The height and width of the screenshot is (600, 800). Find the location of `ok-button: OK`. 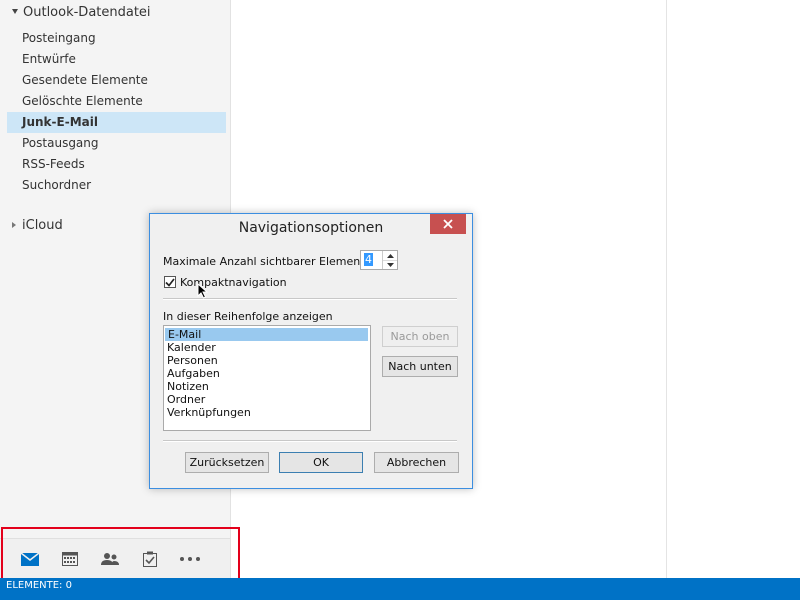

ok-button: OK is located at coordinates (321, 462).